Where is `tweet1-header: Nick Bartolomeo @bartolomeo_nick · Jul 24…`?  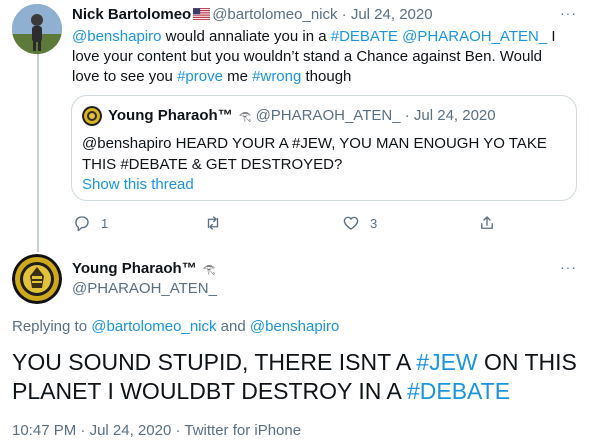 tweet1-header: Nick Bartolomeo @bartolomeo_nick · Jul 24… is located at coordinates (327, 15).